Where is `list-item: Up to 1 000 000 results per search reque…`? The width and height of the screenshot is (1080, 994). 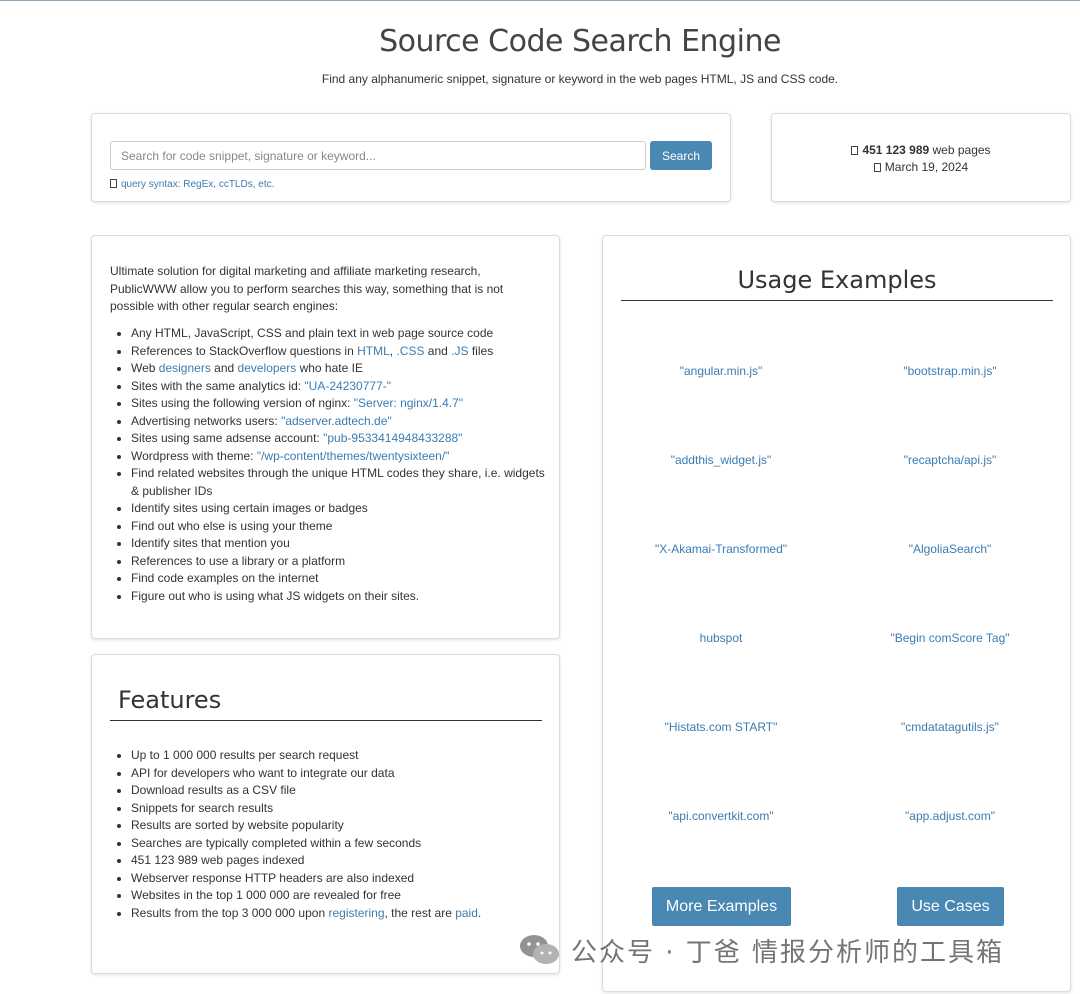
list-item: Up to 1 000 000 results per search reque… is located at coordinates (341, 756).